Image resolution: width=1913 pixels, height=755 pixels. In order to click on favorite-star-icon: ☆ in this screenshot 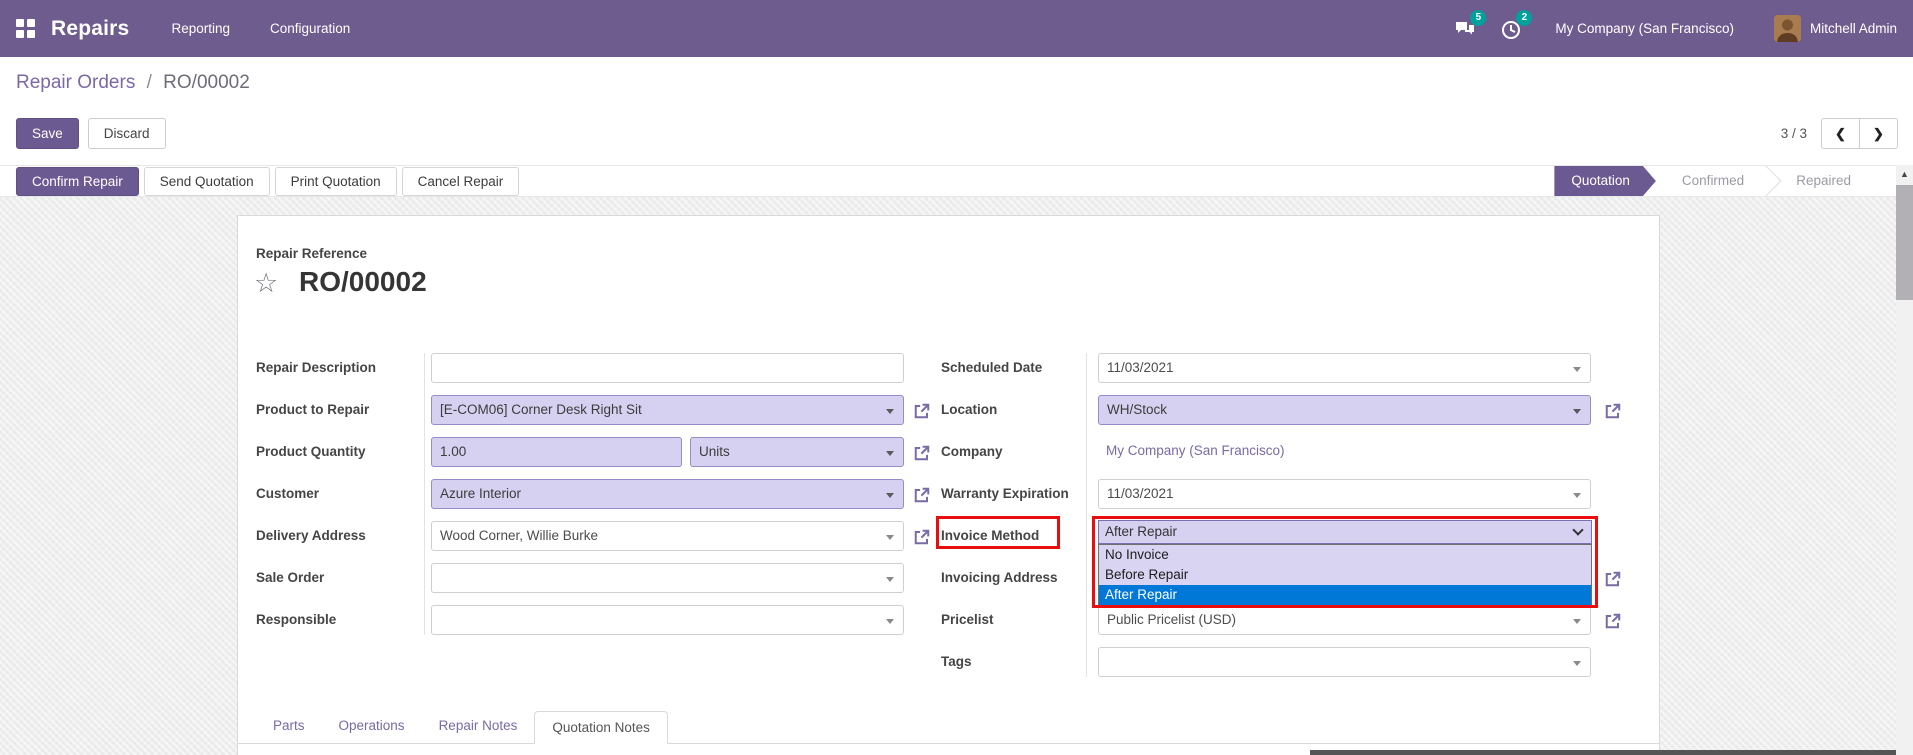, I will do `click(266, 283)`.